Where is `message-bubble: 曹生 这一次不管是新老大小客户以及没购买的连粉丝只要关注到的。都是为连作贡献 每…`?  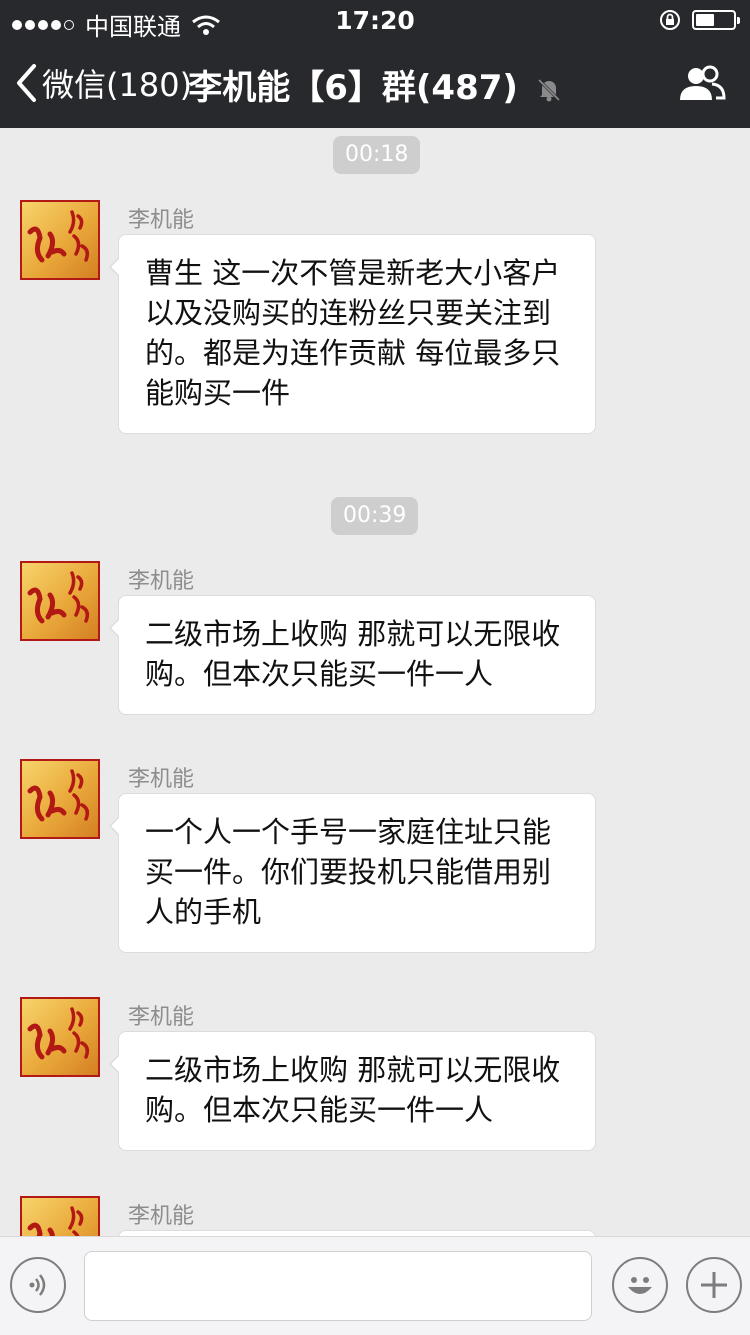 message-bubble: 曹生 这一次不管是新老大小客户以及没购买的连粉丝只要关注到的。都是为连作贡献 每… is located at coordinates (352, 334).